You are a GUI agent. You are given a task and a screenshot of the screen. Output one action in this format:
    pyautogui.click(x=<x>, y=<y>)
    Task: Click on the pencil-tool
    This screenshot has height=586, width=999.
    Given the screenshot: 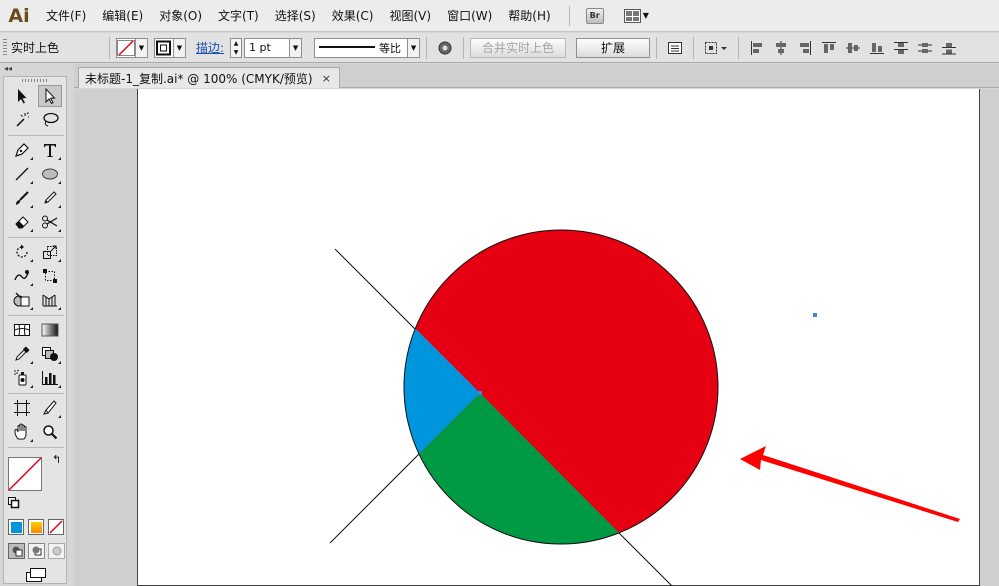 What is the action you would take?
    pyautogui.click(x=50, y=198)
    